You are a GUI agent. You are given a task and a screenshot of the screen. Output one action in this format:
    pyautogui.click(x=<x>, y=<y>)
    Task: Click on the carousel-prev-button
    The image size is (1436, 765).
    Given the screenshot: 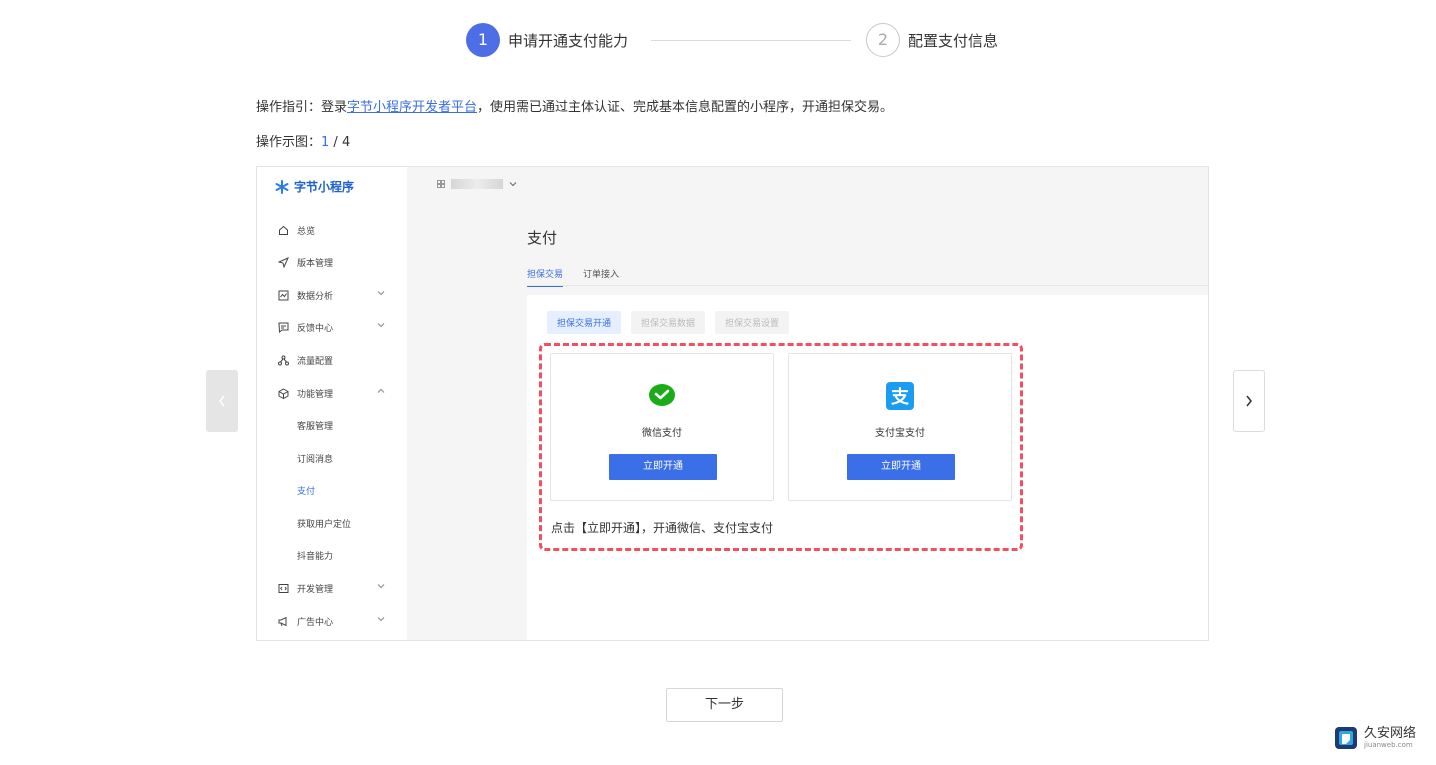 What is the action you would take?
    pyautogui.click(x=222, y=401)
    